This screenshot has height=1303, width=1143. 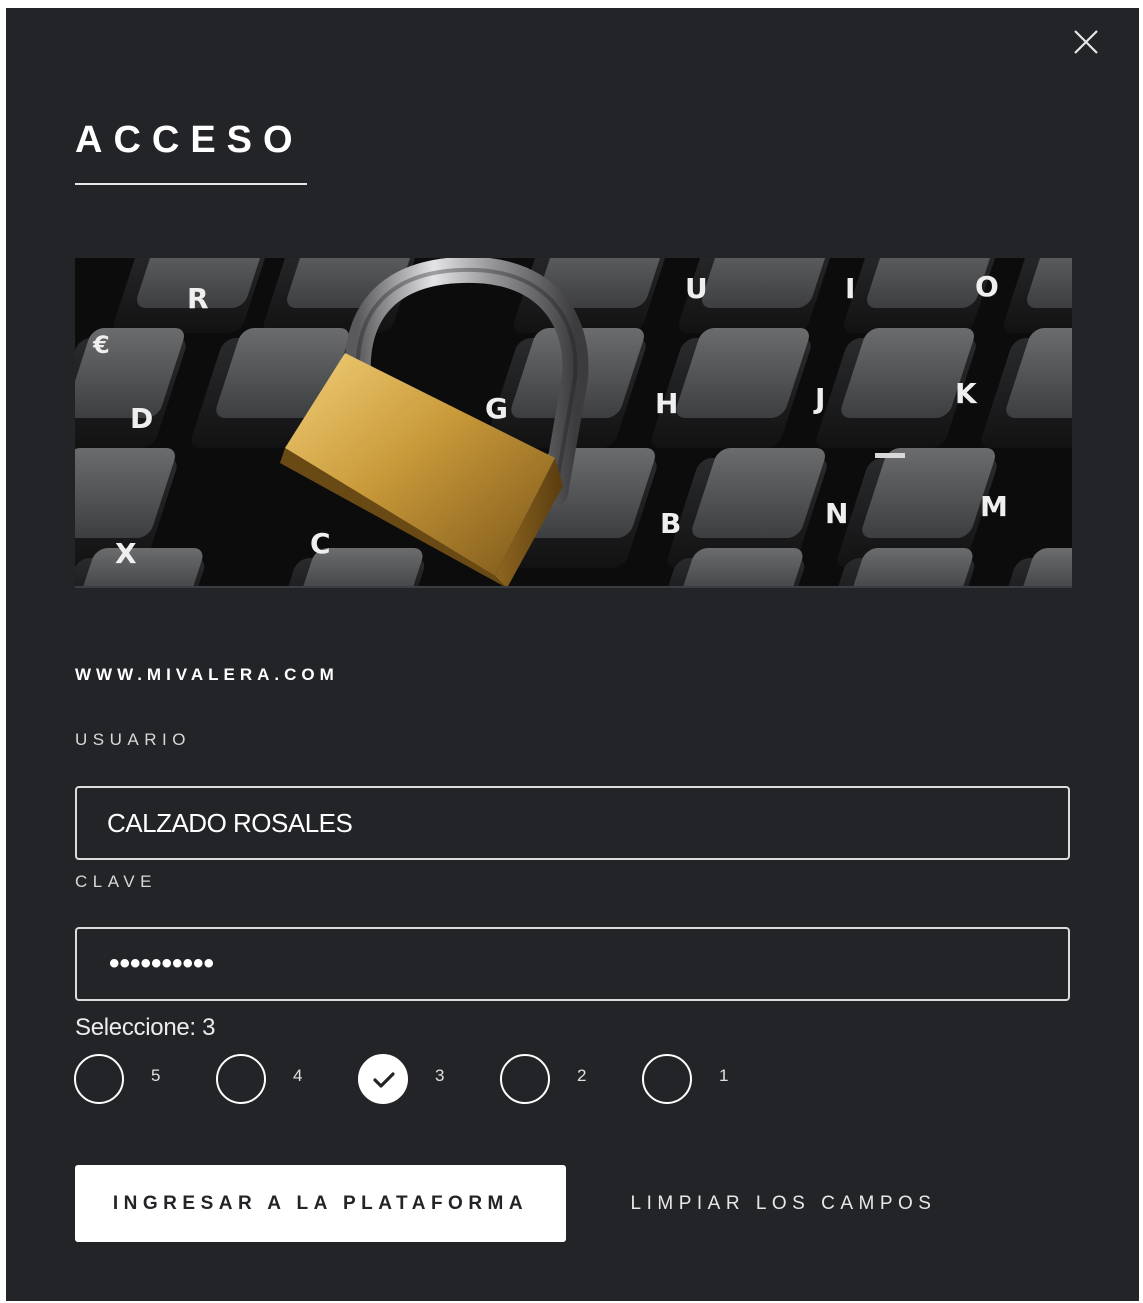 What do you see at coordinates (320, 543) in the screenshot?
I see `svg-text: C` at bounding box center [320, 543].